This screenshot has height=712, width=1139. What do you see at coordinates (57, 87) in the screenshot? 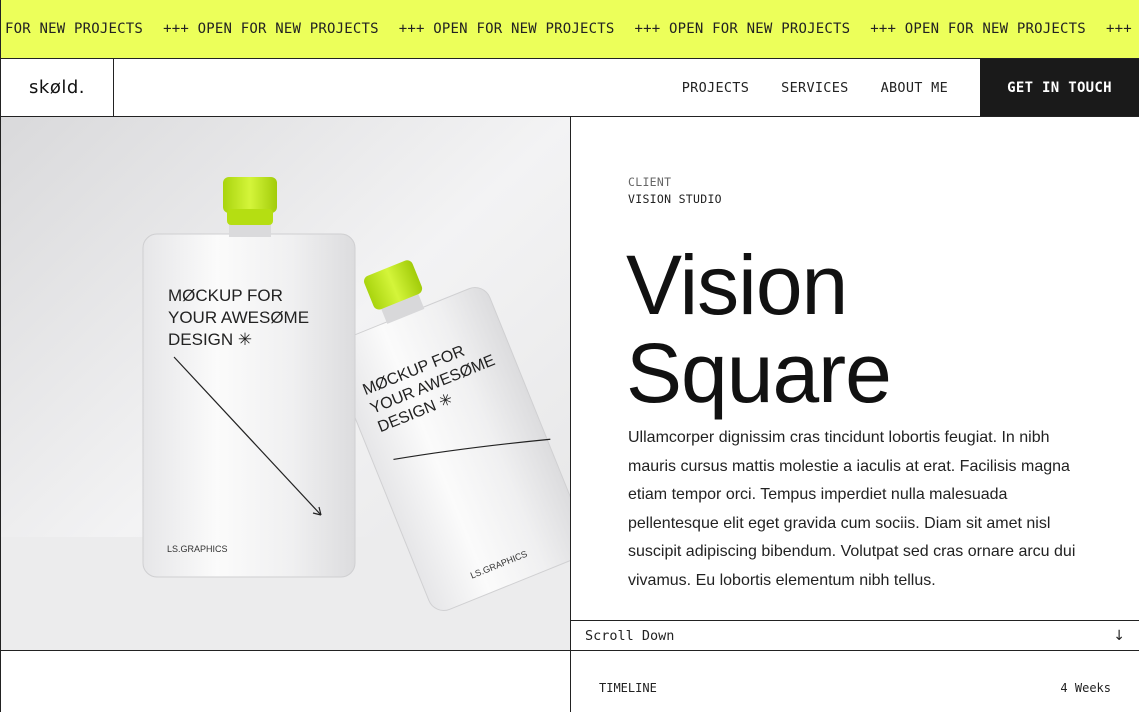
I see `site-logo: skøld.` at bounding box center [57, 87].